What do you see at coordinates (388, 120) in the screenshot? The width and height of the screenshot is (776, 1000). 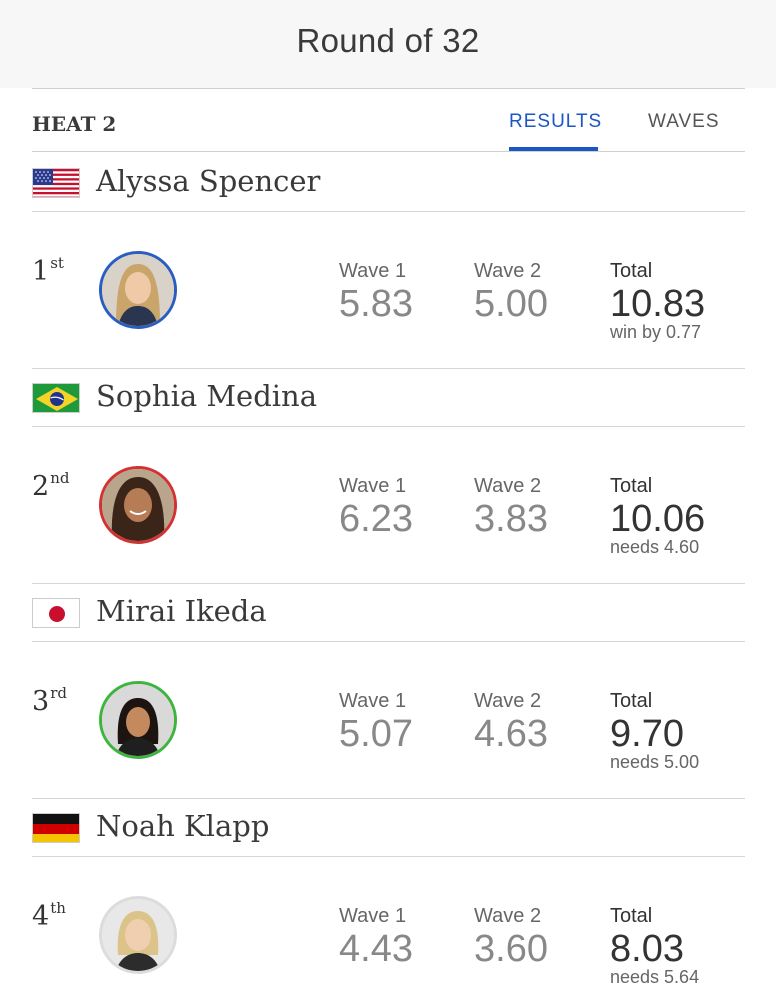 I see `heat-bar: HEAT 2 RESULTS WAVES` at bounding box center [388, 120].